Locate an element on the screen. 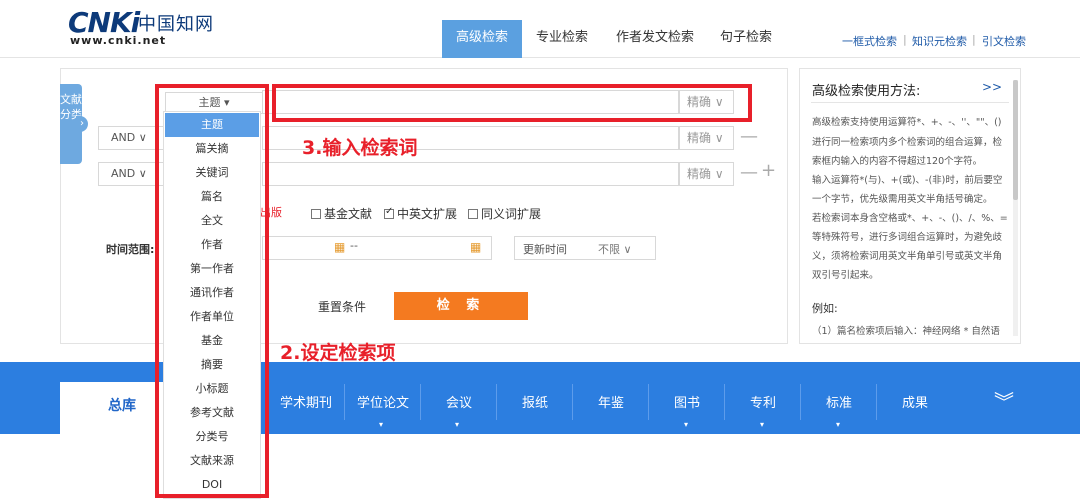 The width and height of the screenshot is (1080, 501). annotation-box-field-list is located at coordinates (212, 291).